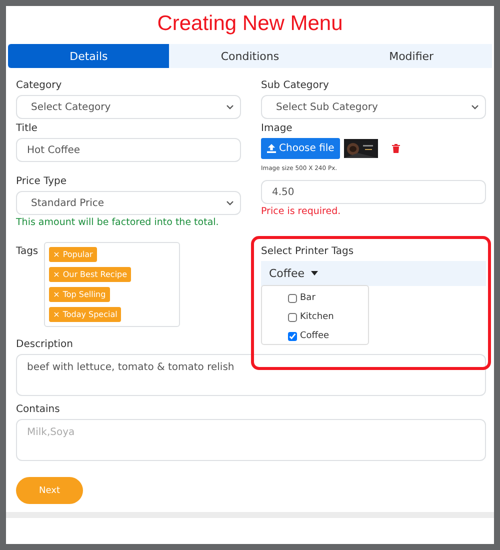  What do you see at coordinates (128, 150) in the screenshot?
I see `title-input: Hot Coffee` at bounding box center [128, 150].